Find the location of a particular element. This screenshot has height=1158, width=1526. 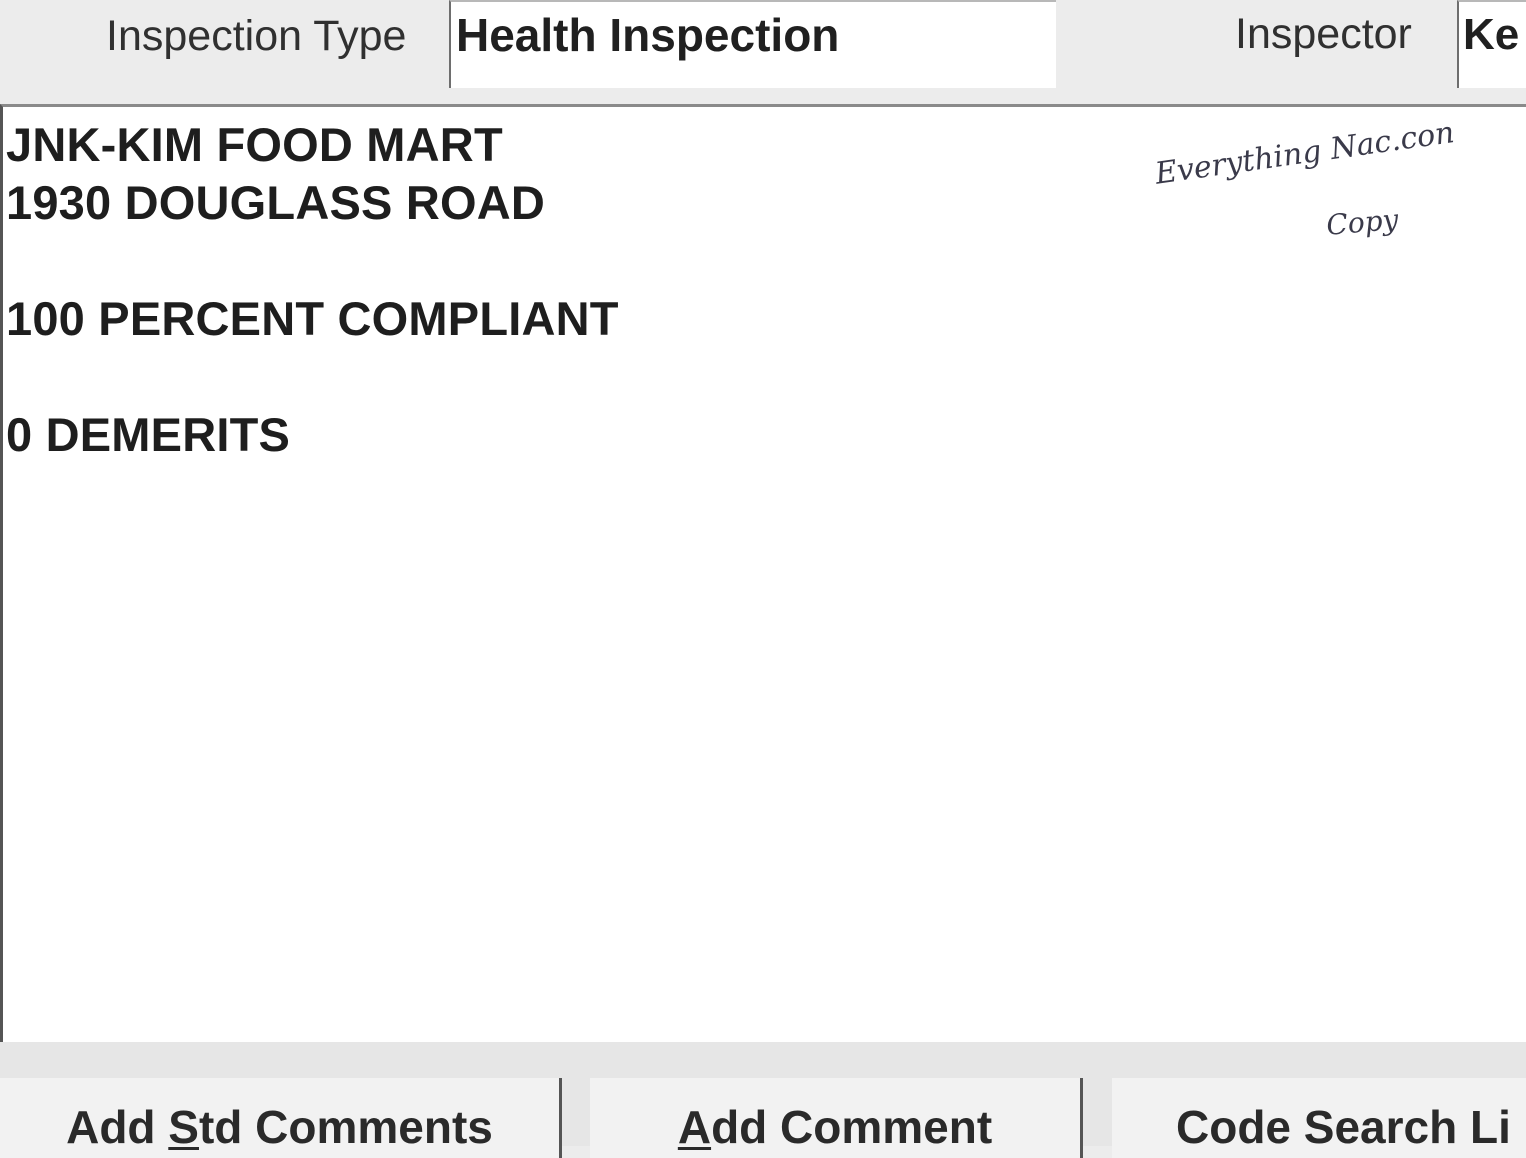

inspection-type-value: Health Inspection is located at coordinates (648, 35).